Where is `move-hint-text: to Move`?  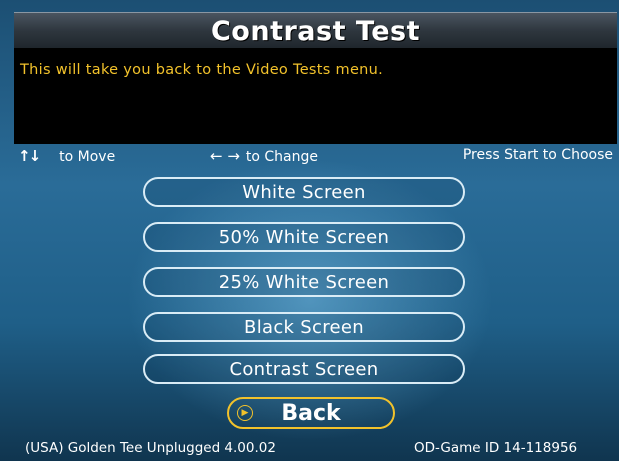 move-hint-text: to Move is located at coordinates (87, 157).